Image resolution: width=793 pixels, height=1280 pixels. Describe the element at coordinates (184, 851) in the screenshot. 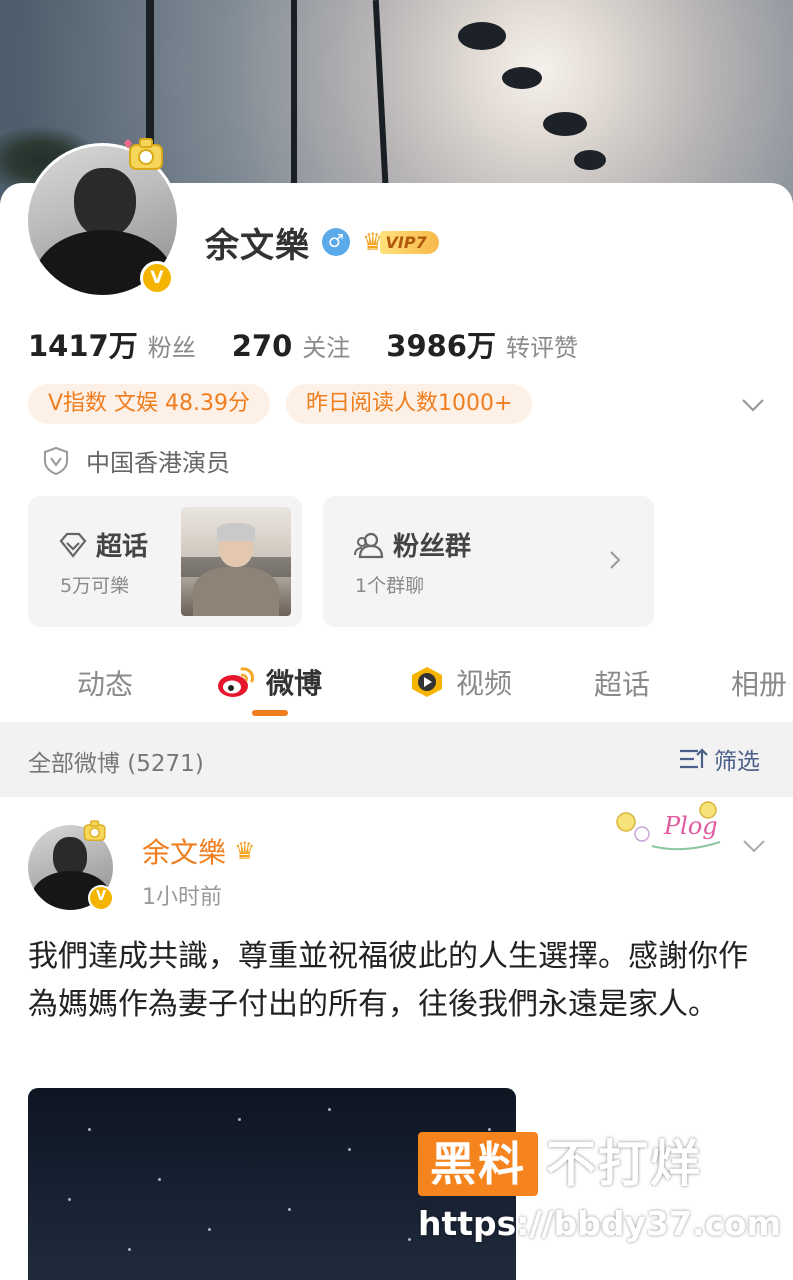

I see `post-author-name: 余文樂` at that location.